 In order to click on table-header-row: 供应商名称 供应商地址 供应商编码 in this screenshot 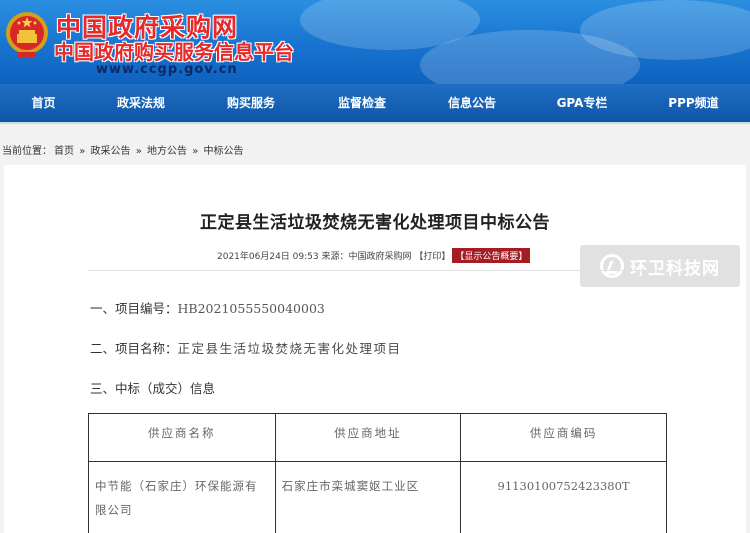, I will do `click(377, 437)`.